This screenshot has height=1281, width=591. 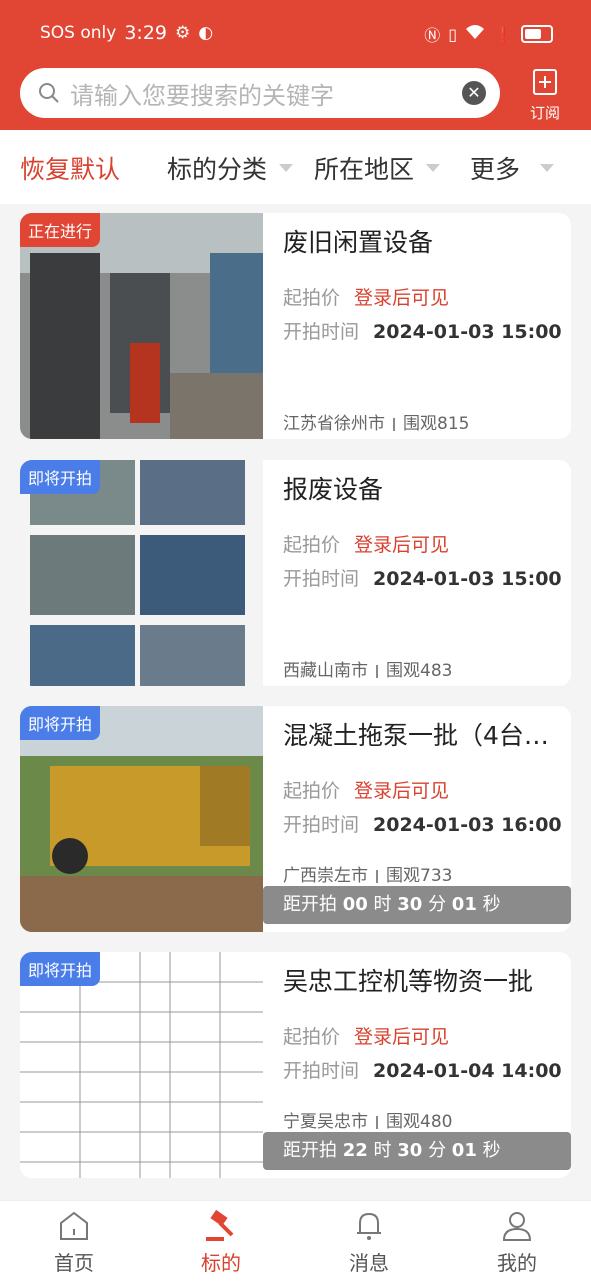 I want to click on listing-title: 吴忠工控机等物资一批, so click(x=408, y=981).